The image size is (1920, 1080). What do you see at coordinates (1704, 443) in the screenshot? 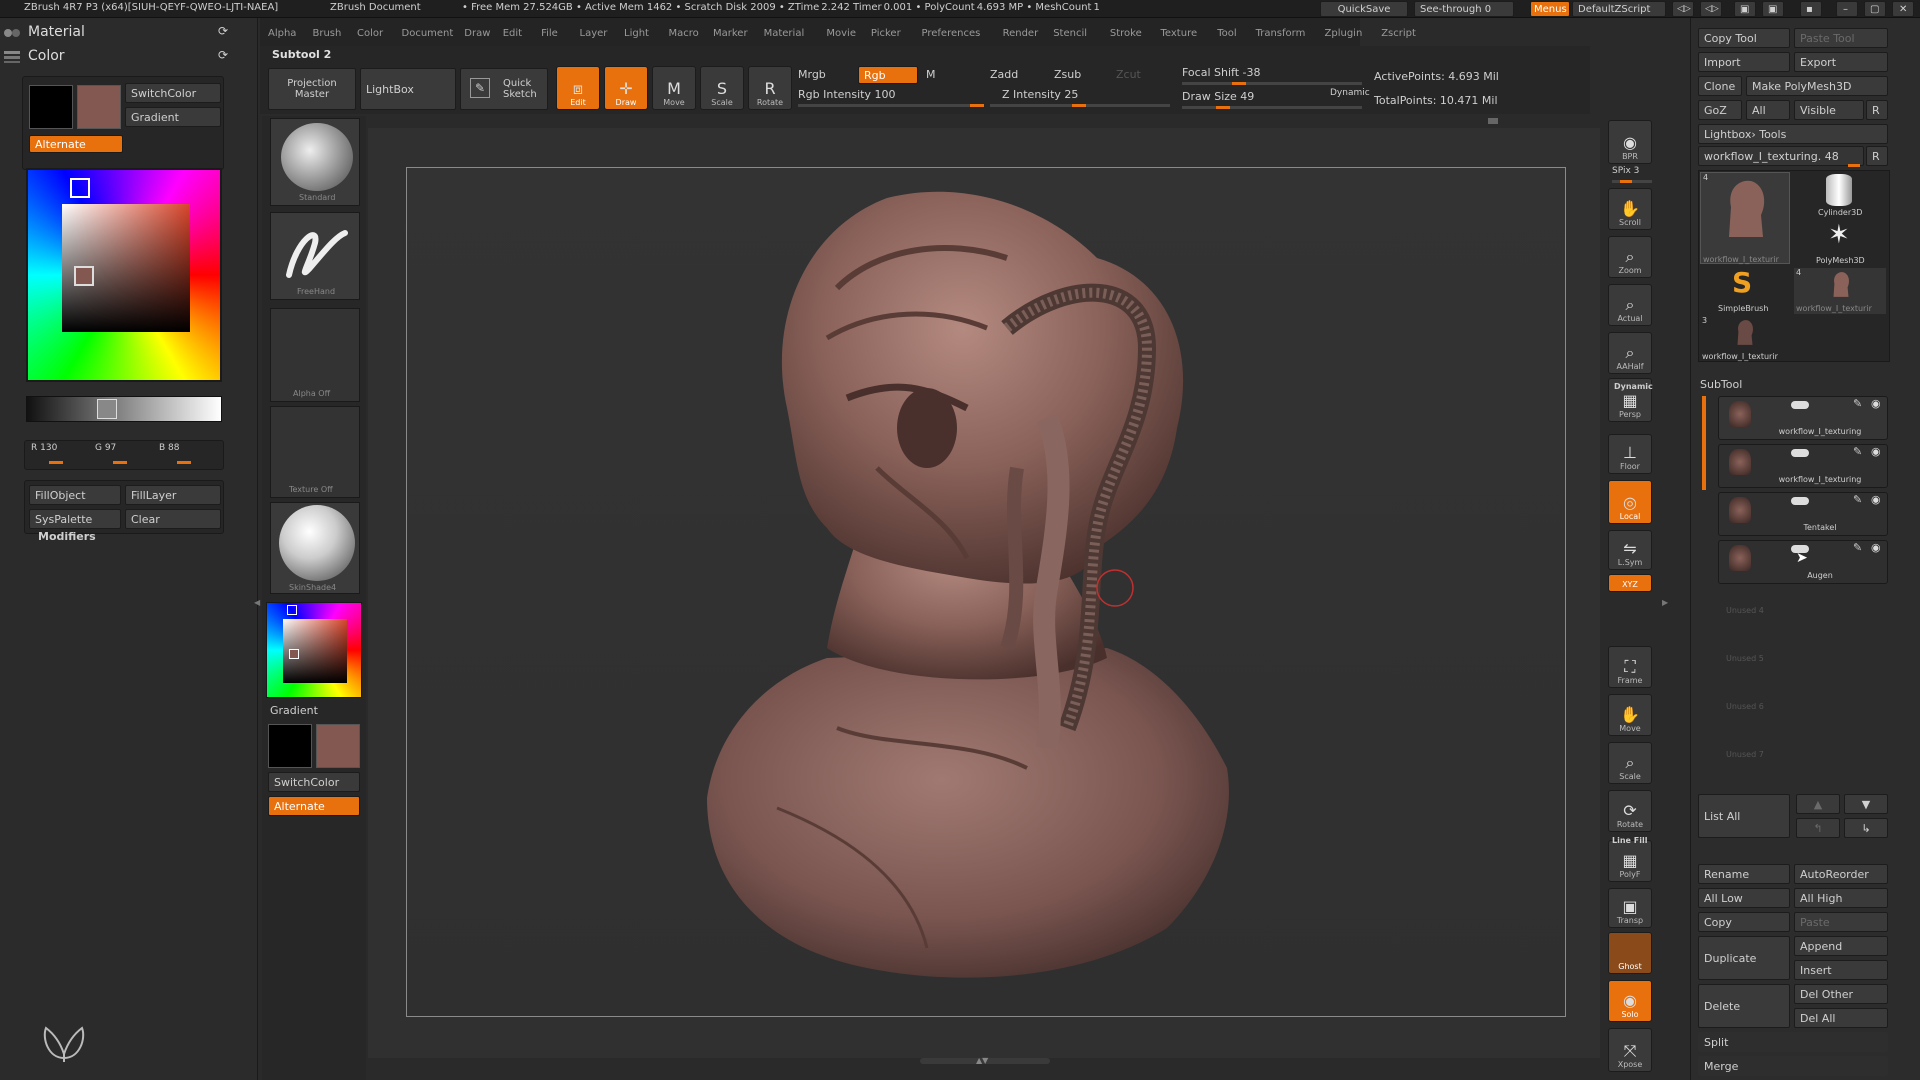
I see `subtool-scrollbar` at bounding box center [1704, 443].